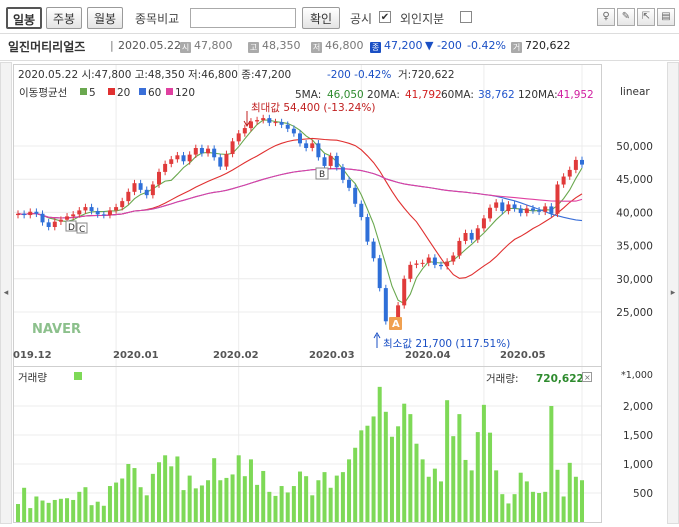 This screenshot has width=679, height=527. I want to click on ma120-value: 41,952, so click(575, 95).